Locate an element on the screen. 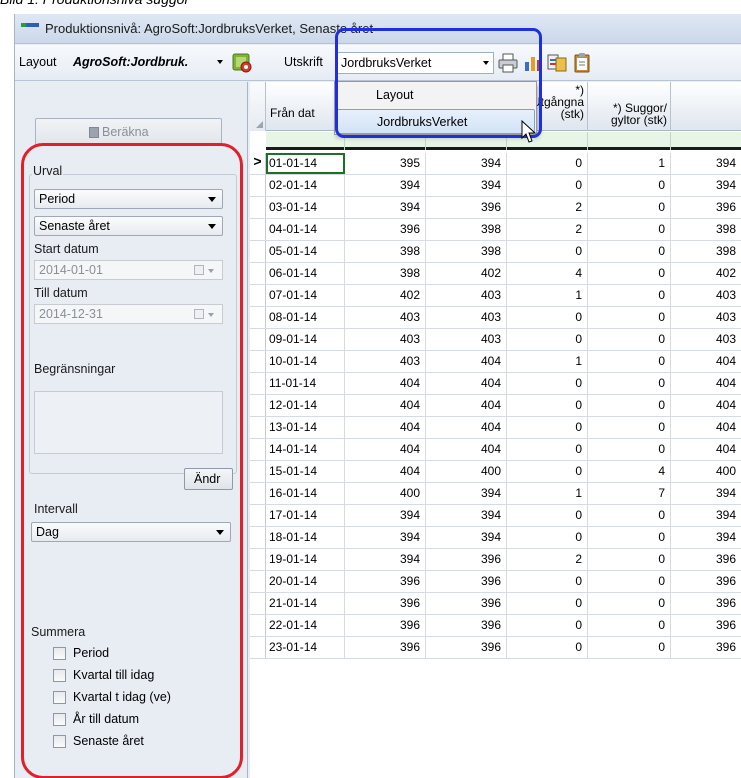 This screenshot has width=741, height=778. printer-icon is located at coordinates (508, 63).